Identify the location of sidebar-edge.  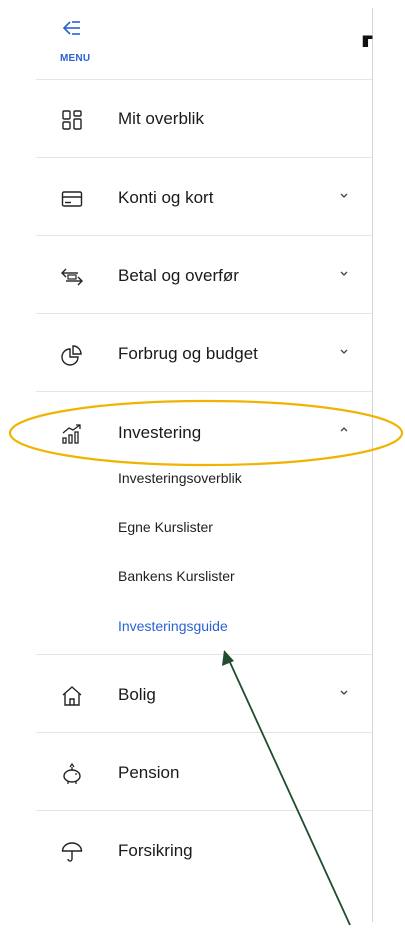
(372, 465).